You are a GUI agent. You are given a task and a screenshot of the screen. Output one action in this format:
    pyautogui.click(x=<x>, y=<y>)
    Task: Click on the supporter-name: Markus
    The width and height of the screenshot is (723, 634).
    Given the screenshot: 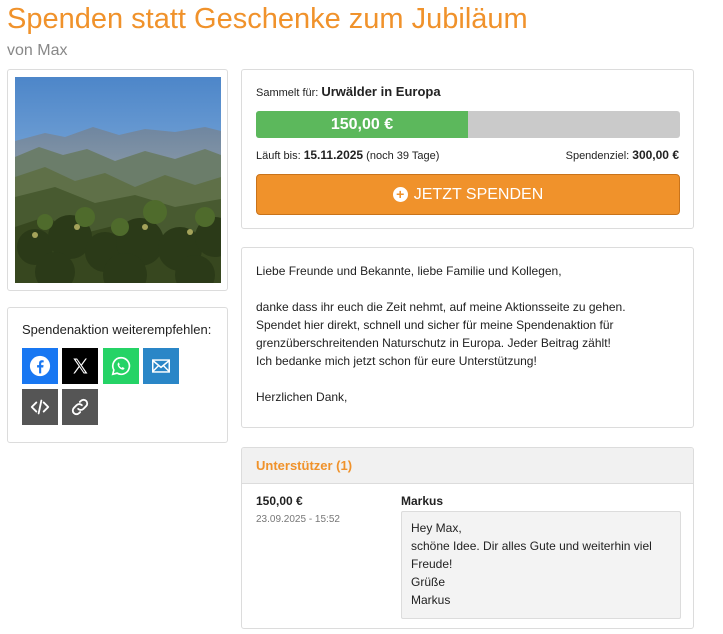 What is the action you would take?
    pyautogui.click(x=422, y=501)
    